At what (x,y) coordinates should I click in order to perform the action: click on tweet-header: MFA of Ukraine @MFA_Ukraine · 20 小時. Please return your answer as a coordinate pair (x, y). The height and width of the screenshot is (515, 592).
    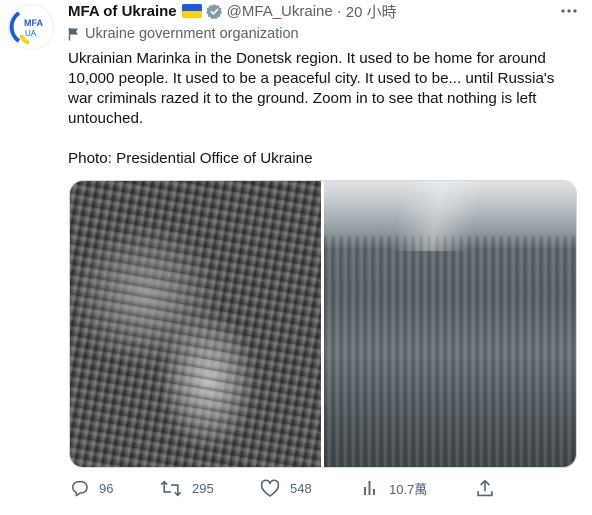
    Looking at the image, I should click on (232, 11).